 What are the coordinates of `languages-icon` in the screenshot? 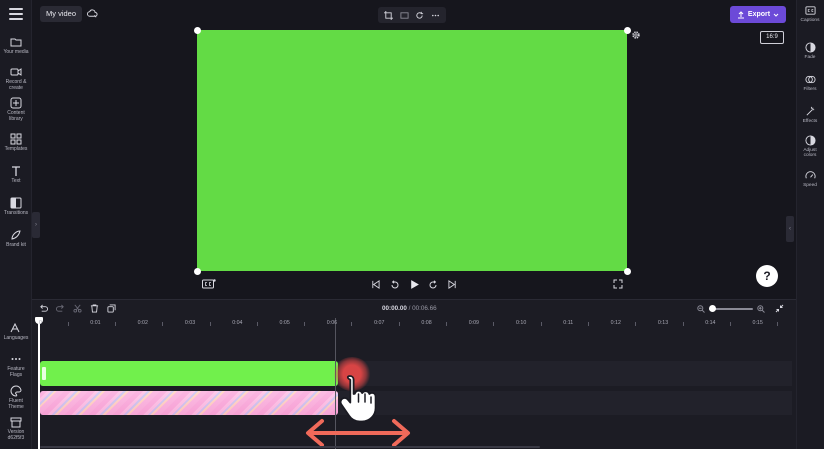 It's located at (15, 327).